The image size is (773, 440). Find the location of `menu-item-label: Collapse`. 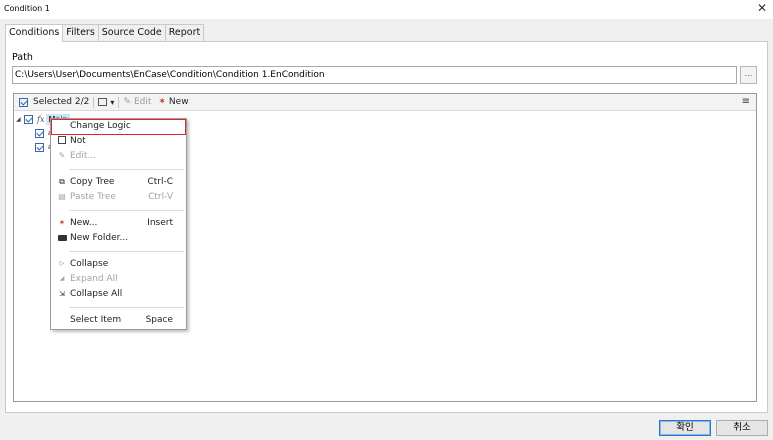

menu-item-label: Collapse is located at coordinates (89, 264).